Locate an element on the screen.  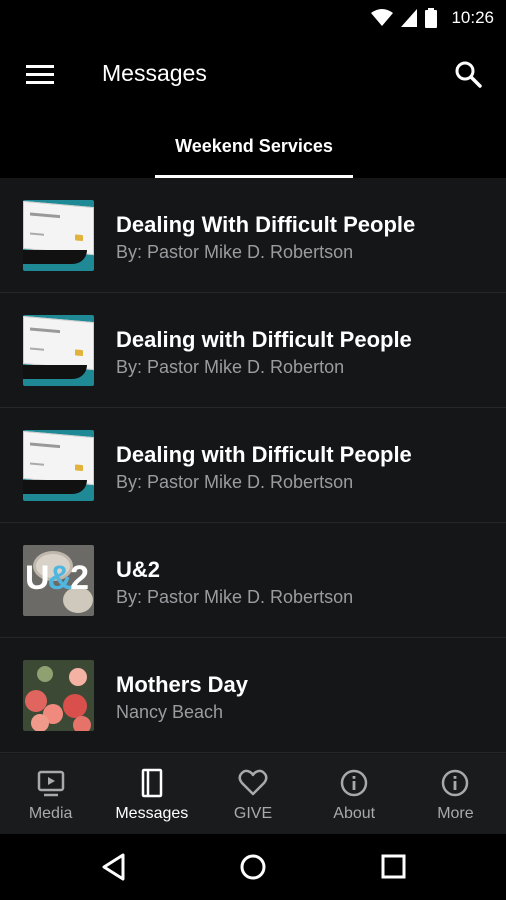
app-bar: Messages is located at coordinates (253, 75).